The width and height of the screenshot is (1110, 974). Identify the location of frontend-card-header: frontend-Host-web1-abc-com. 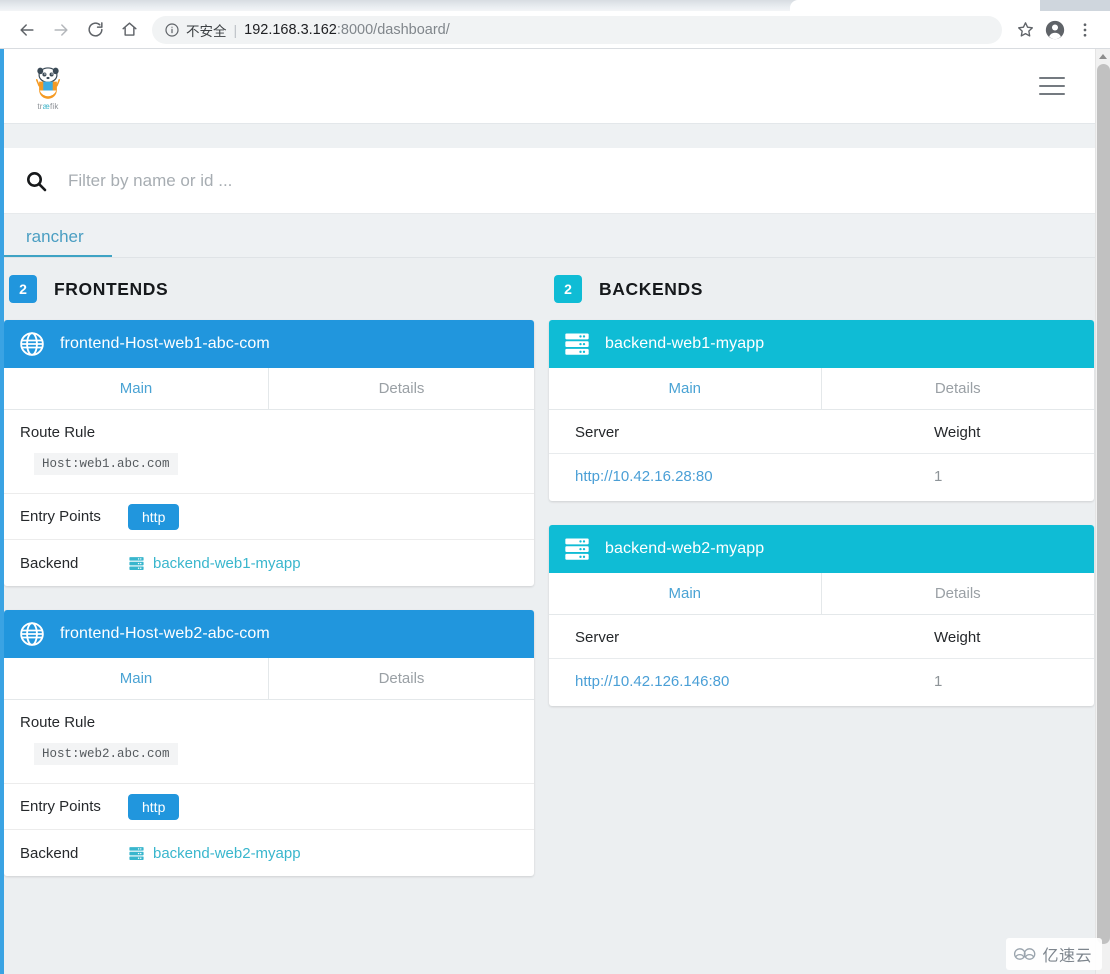
(269, 344).